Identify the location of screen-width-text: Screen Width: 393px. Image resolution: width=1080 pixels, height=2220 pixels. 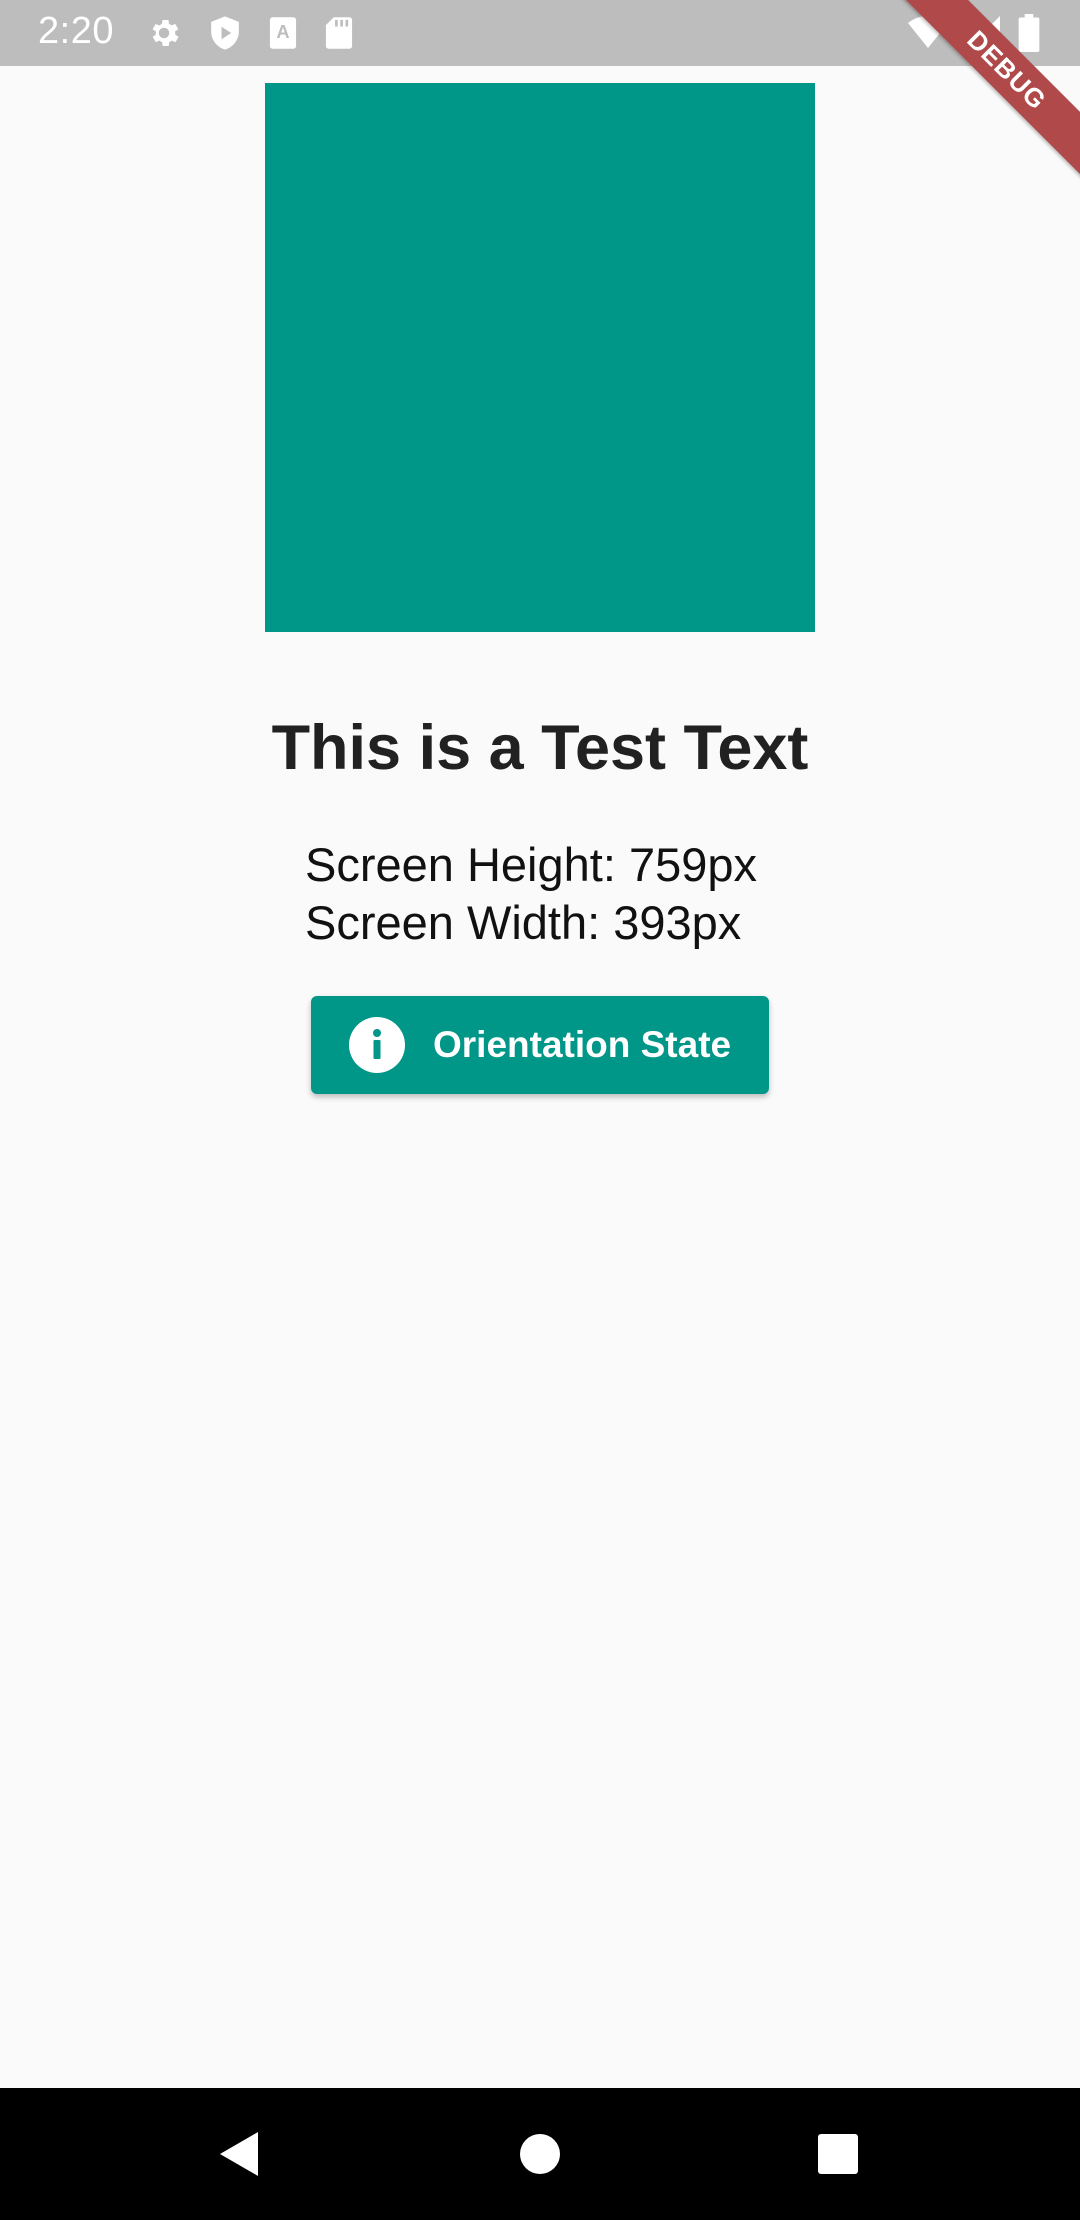
(523, 922).